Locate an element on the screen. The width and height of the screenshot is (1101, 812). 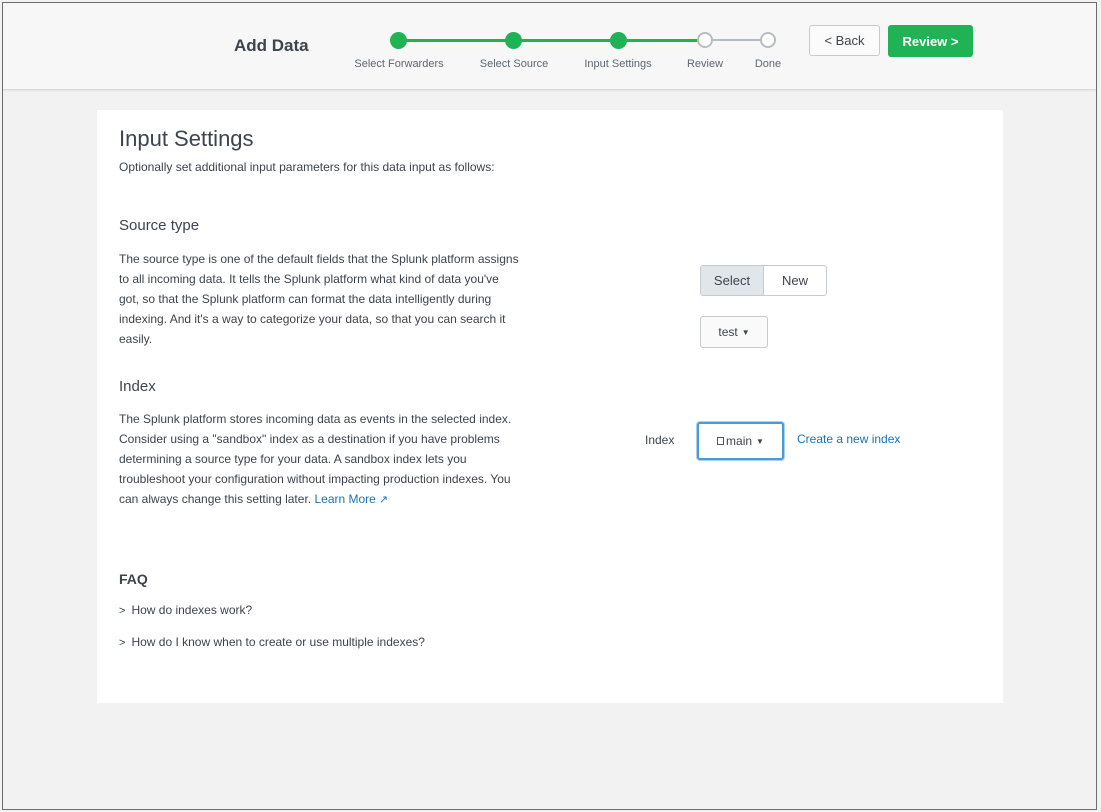
step-dot-done is located at coordinates (768, 40).